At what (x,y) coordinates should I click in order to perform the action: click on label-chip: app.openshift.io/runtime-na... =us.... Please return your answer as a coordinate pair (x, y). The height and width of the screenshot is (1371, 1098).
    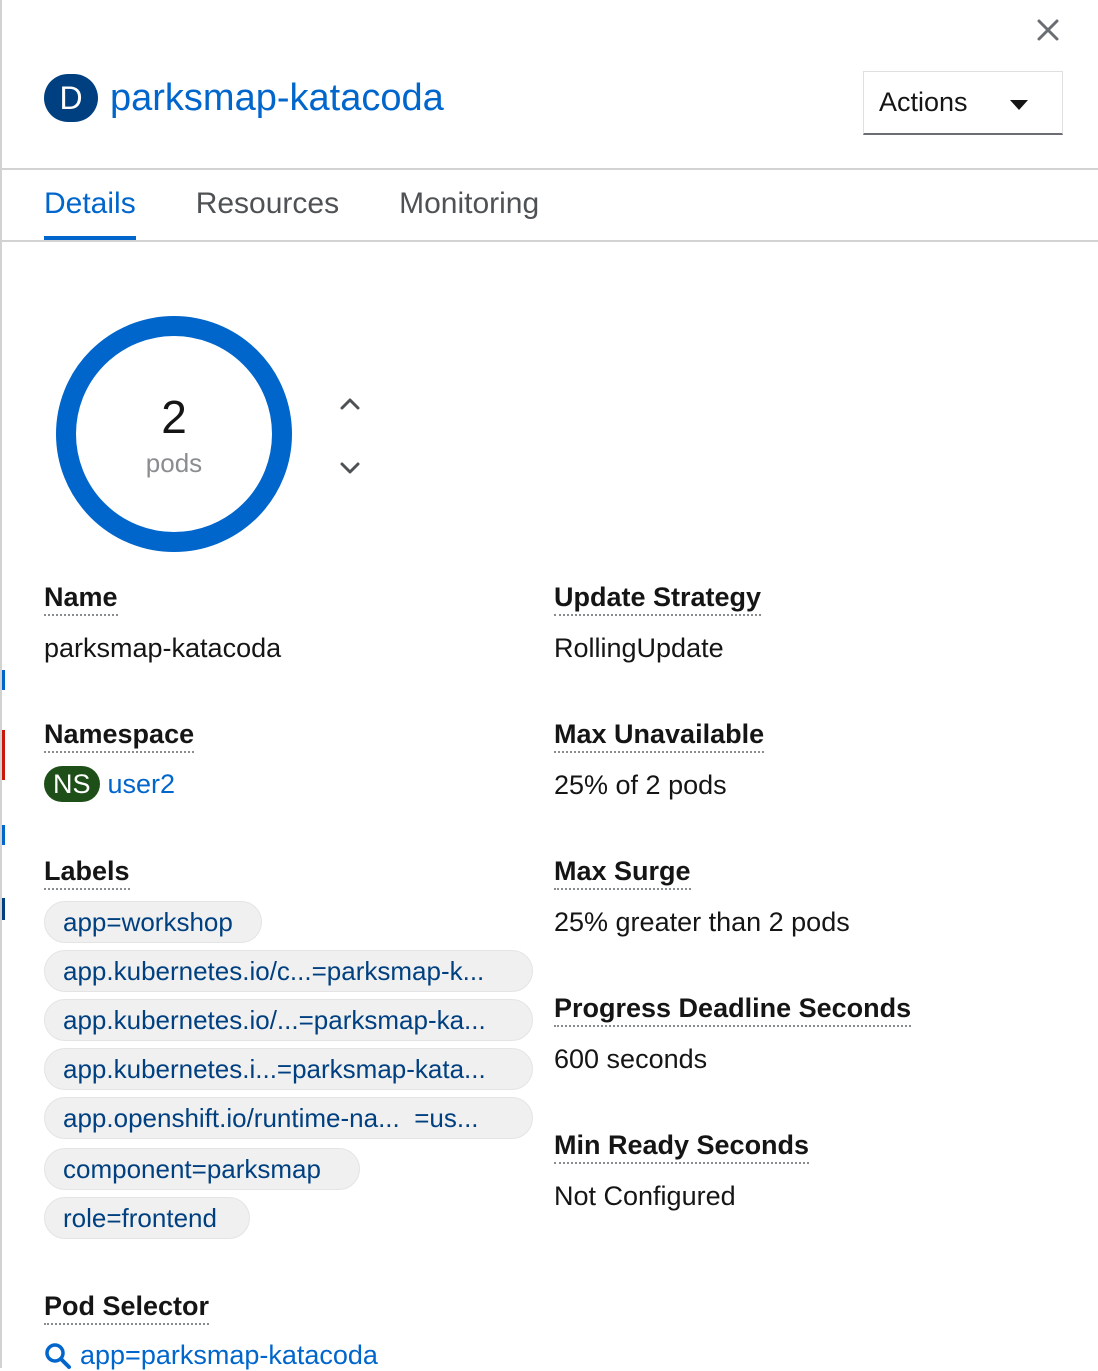
    Looking at the image, I should click on (288, 1118).